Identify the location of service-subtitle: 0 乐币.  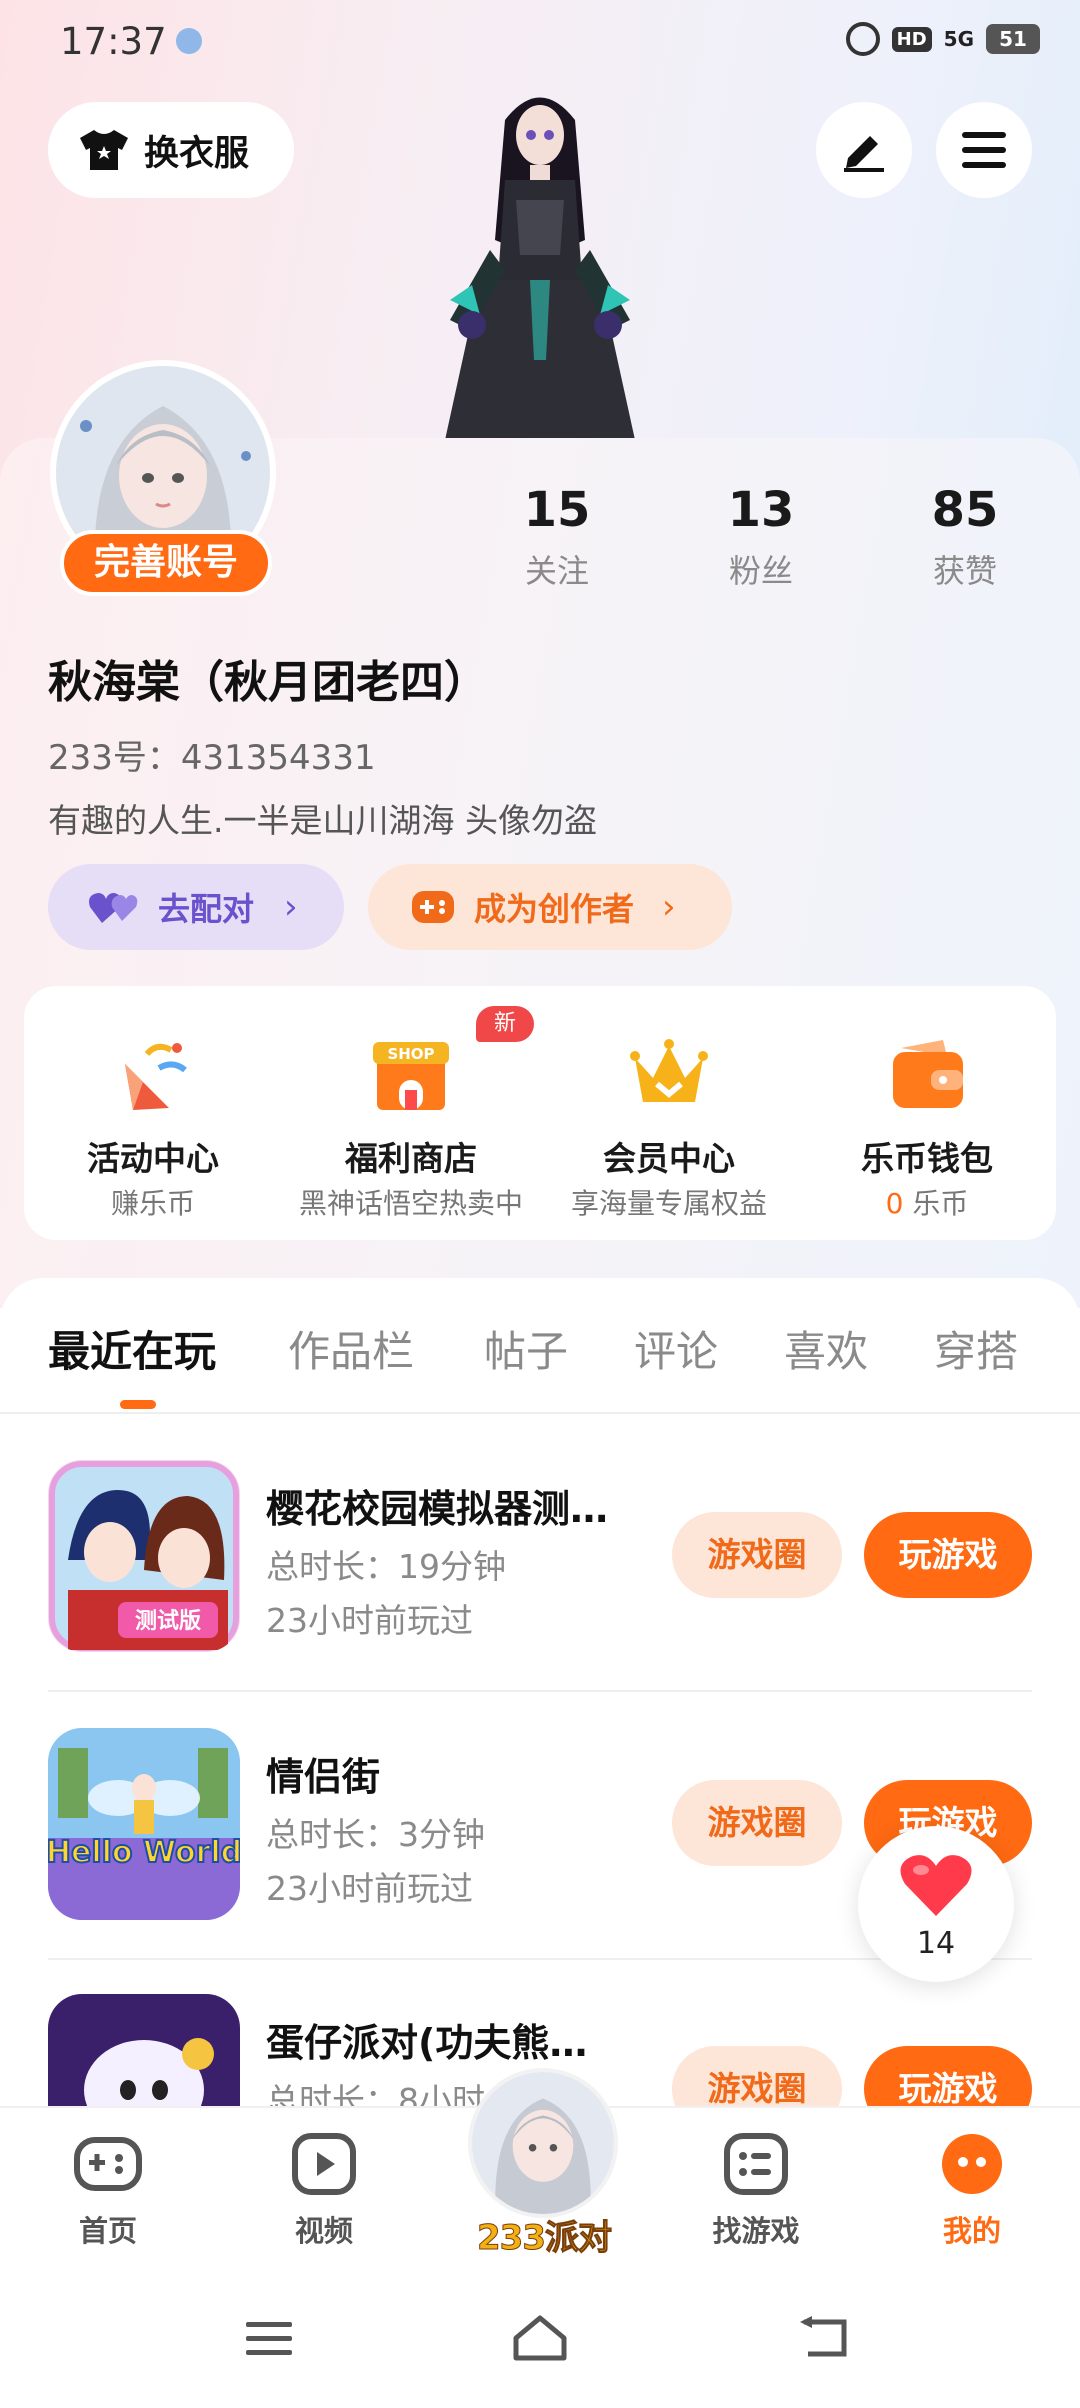
(927, 1202).